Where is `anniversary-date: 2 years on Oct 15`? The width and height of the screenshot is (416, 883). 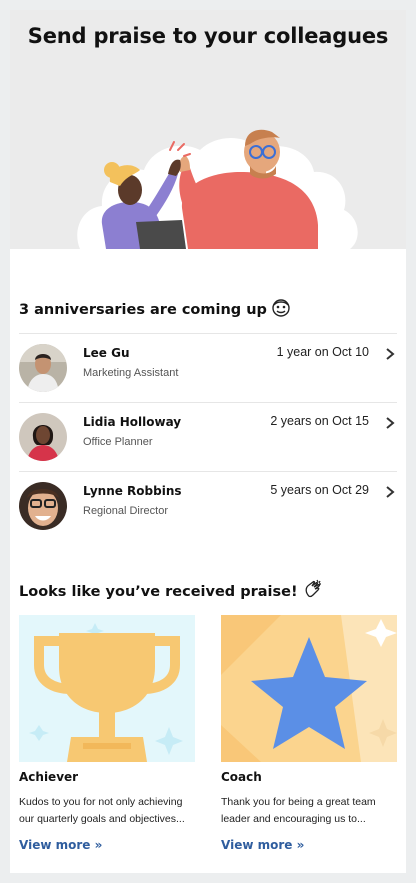 anniversary-date: 2 years on Oct 15 is located at coordinates (319, 421).